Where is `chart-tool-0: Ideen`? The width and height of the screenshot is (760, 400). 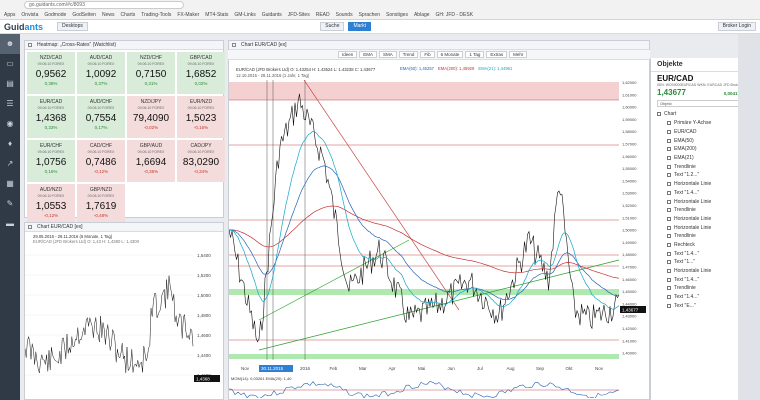
chart-tool-0: Ideen is located at coordinates (348, 54).